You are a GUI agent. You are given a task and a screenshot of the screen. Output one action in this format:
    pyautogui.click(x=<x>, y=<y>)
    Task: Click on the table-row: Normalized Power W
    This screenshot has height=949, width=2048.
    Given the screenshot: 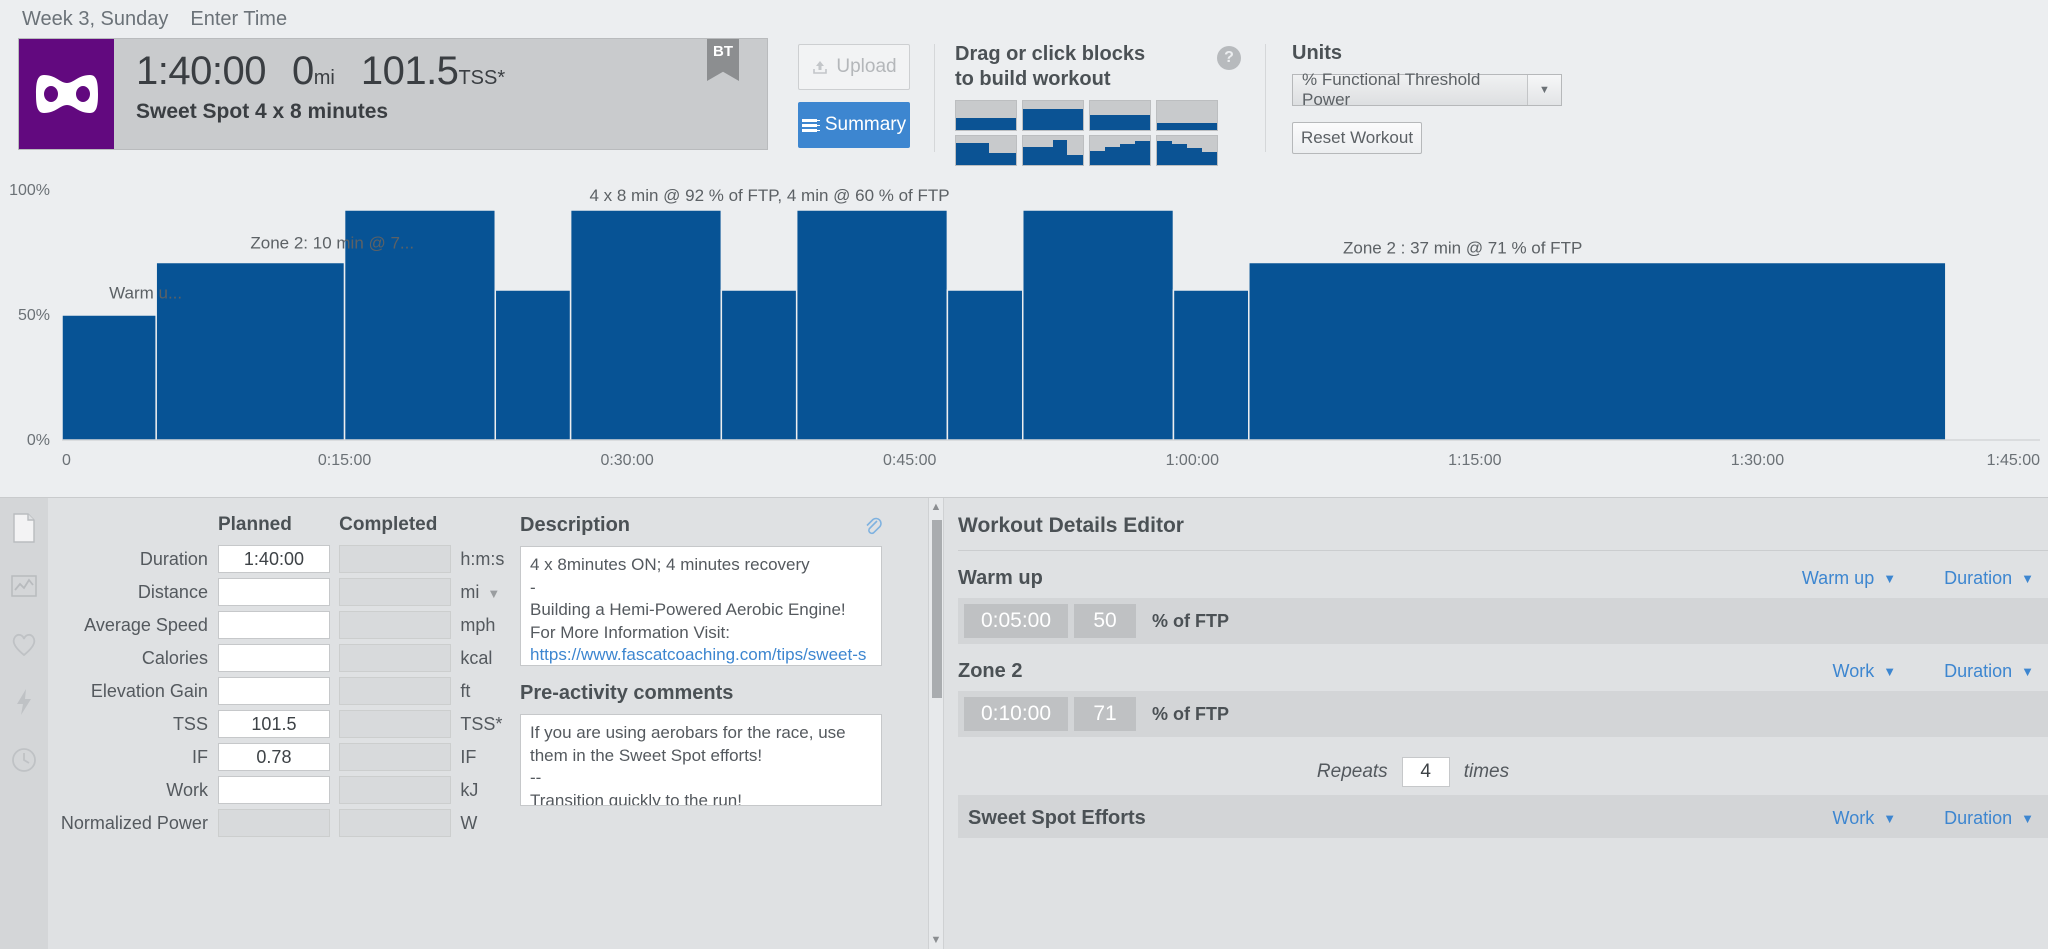 What is the action you would take?
    pyautogui.click(x=278, y=825)
    